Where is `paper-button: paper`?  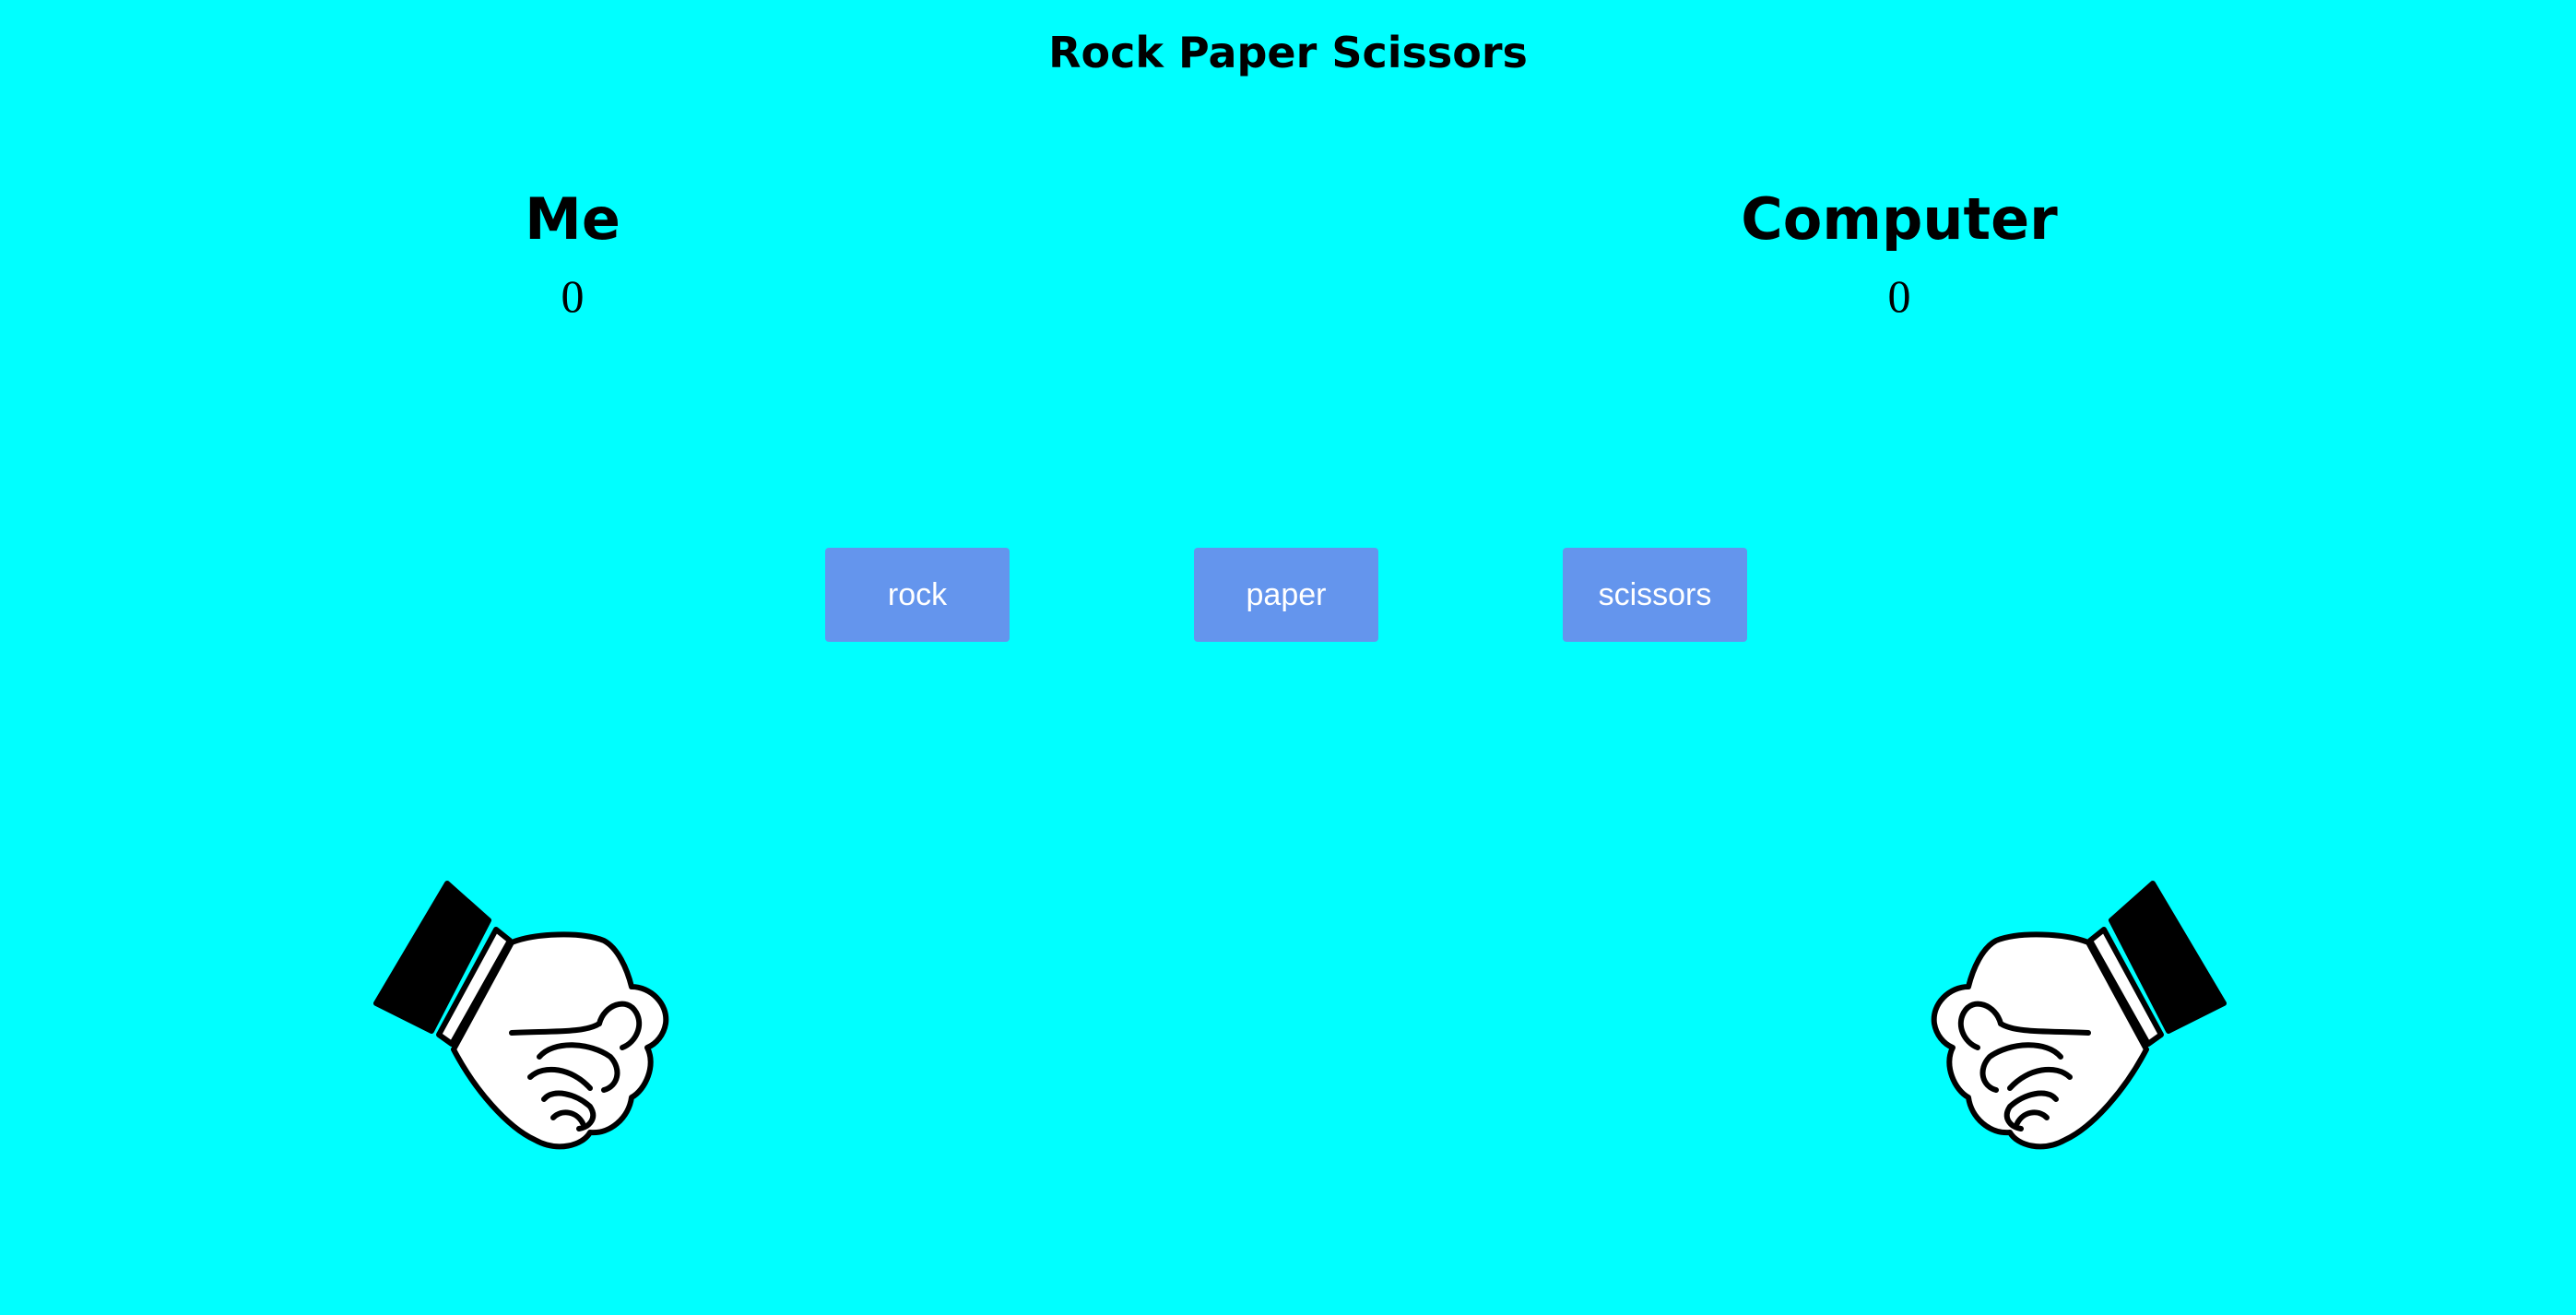 paper-button: paper is located at coordinates (1286, 595).